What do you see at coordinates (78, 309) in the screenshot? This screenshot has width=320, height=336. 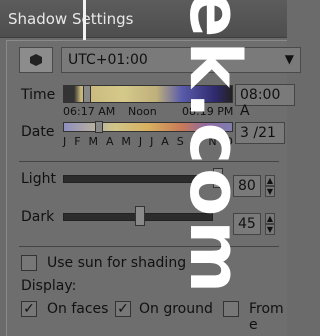 I see `on-faces-label: On faces` at bounding box center [78, 309].